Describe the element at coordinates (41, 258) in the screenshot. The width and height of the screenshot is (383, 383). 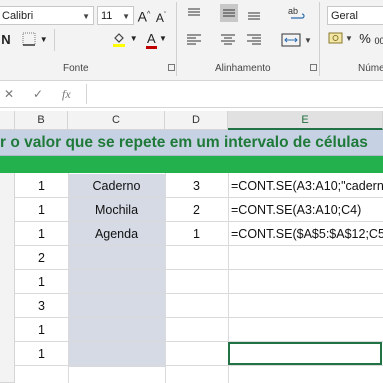
I see `cell-b: 2` at that location.